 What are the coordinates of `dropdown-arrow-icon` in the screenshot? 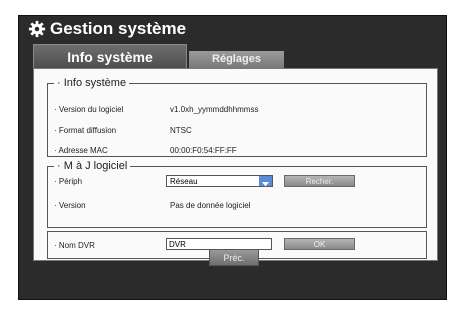 It's located at (265, 181).